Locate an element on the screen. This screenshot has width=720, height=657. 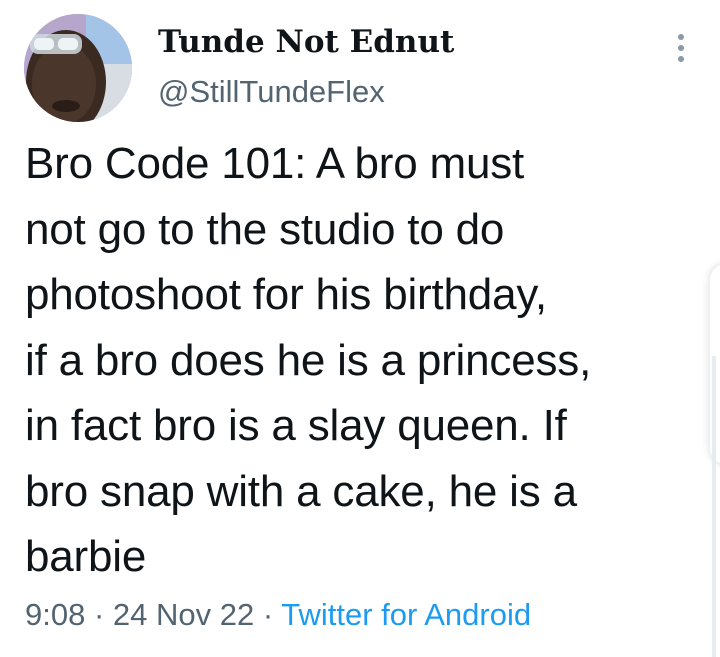
user-handle: @StillTundeFlex is located at coordinates (271, 92).